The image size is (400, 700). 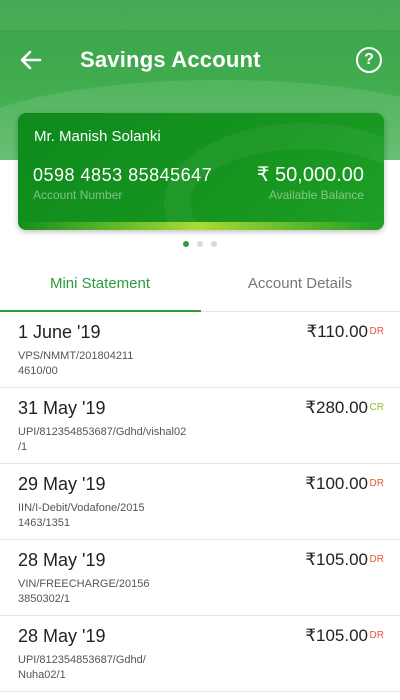 I want to click on help-circle-icon: ?, so click(x=369, y=59).